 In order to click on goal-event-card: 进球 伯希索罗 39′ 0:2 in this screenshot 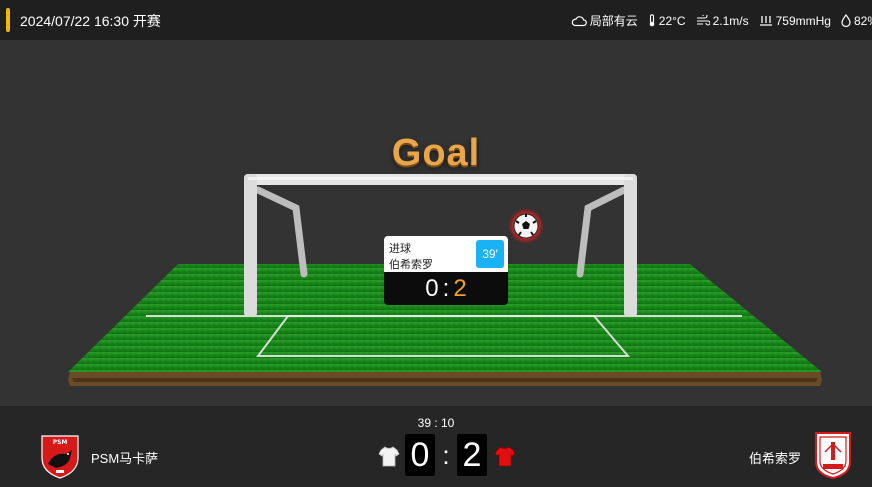, I will do `click(446, 270)`.